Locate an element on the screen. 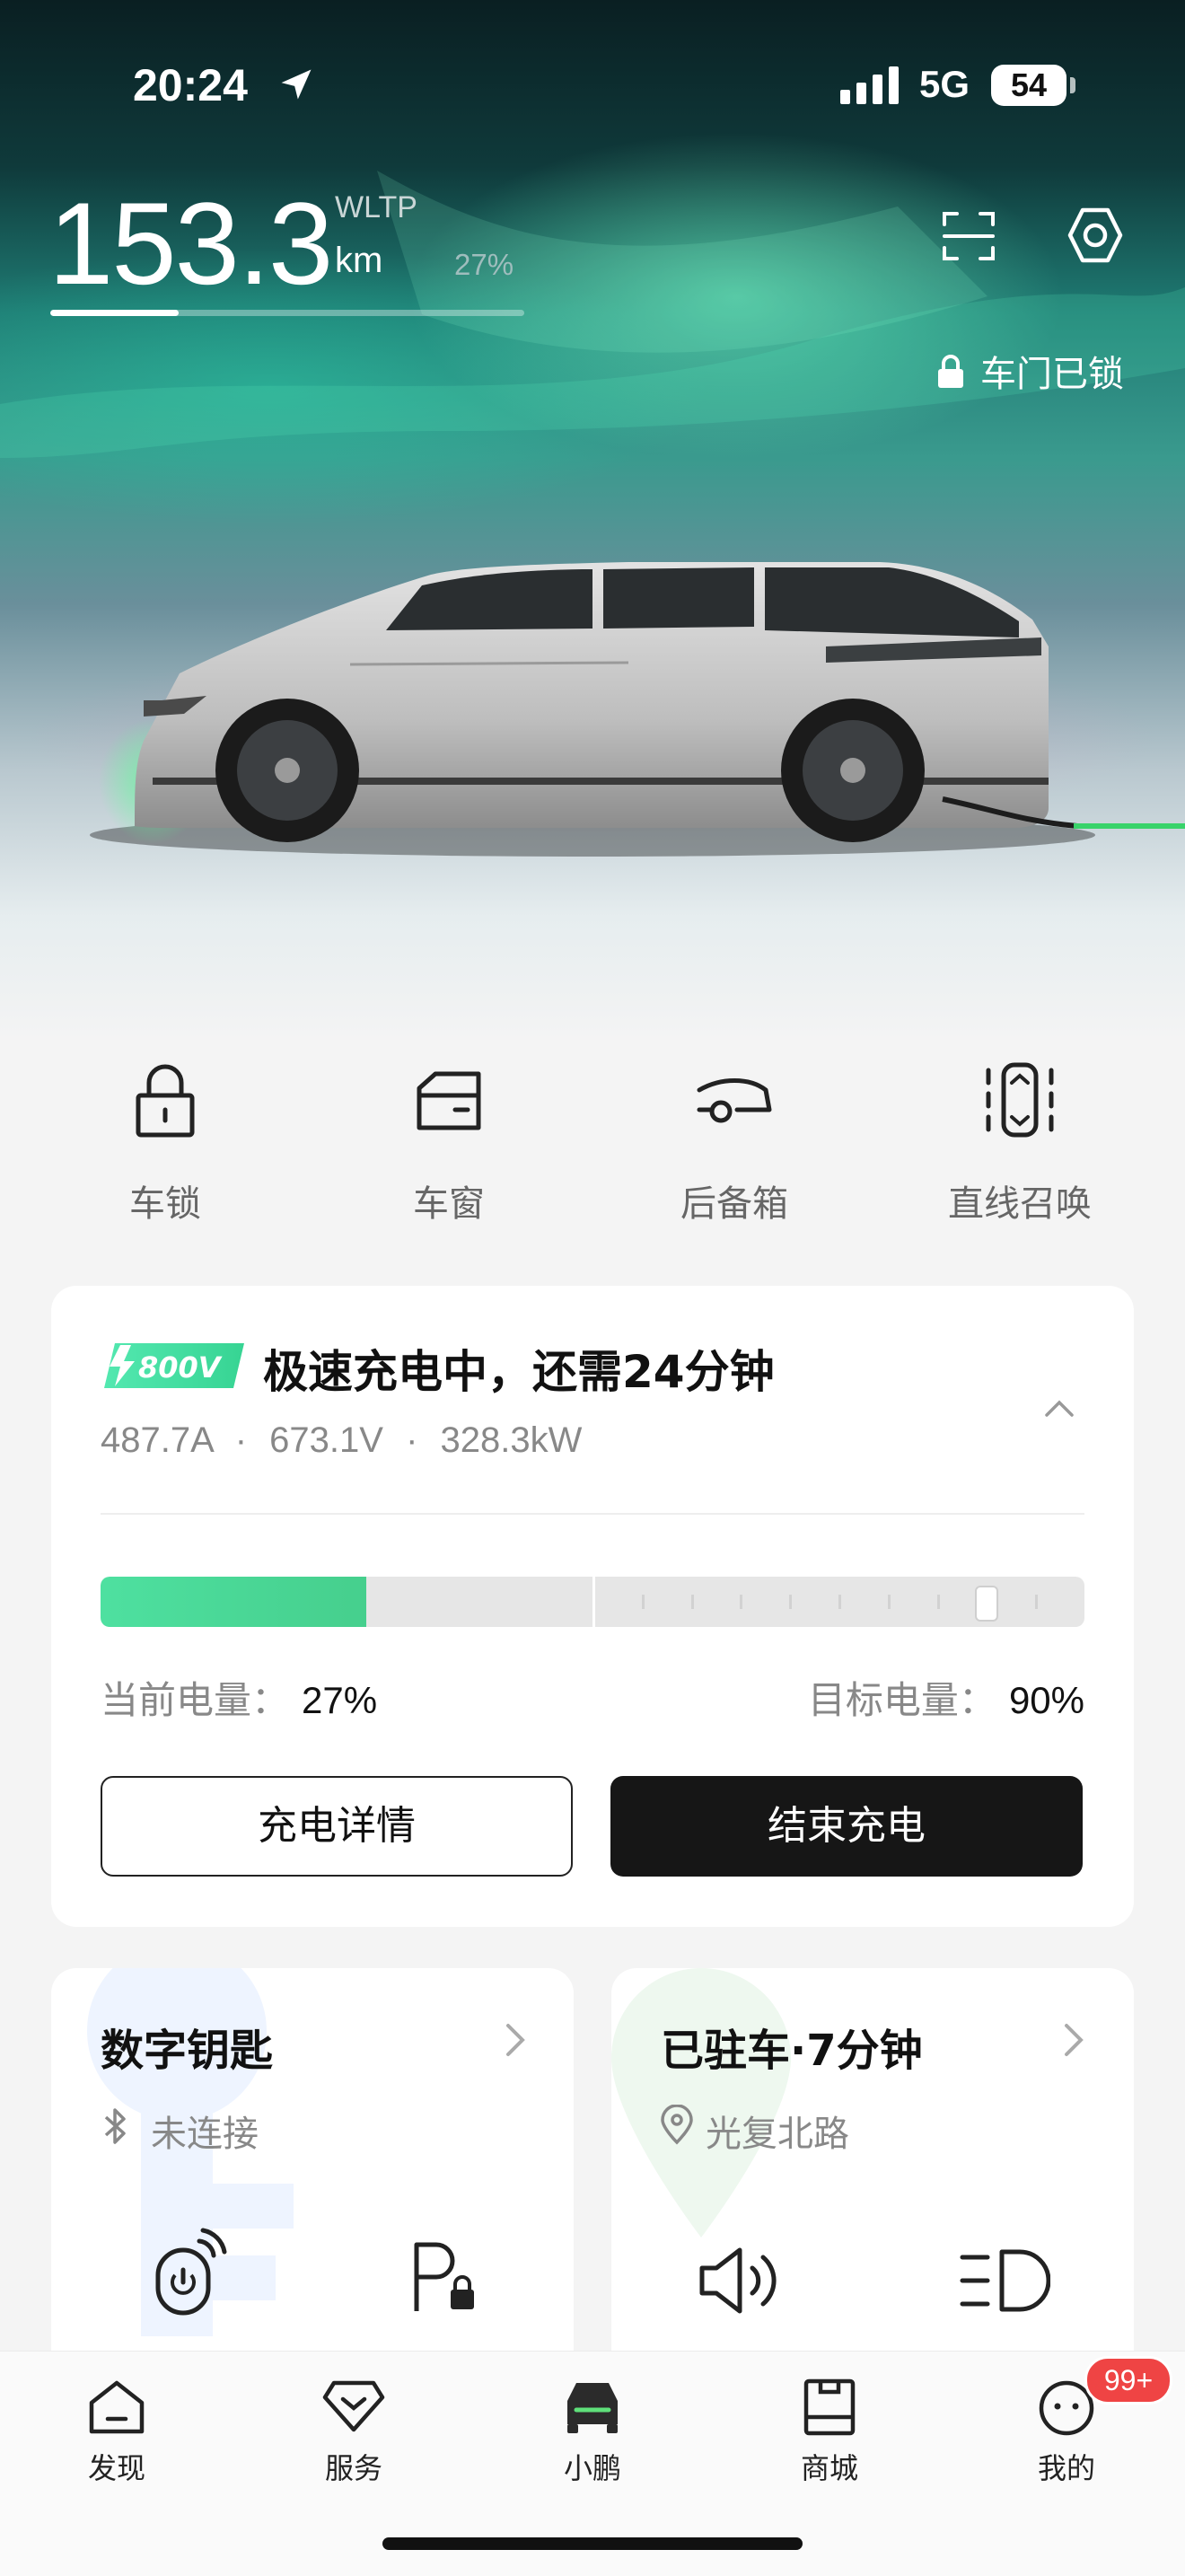  tab-label: 我的 is located at coordinates (1066, 2468).